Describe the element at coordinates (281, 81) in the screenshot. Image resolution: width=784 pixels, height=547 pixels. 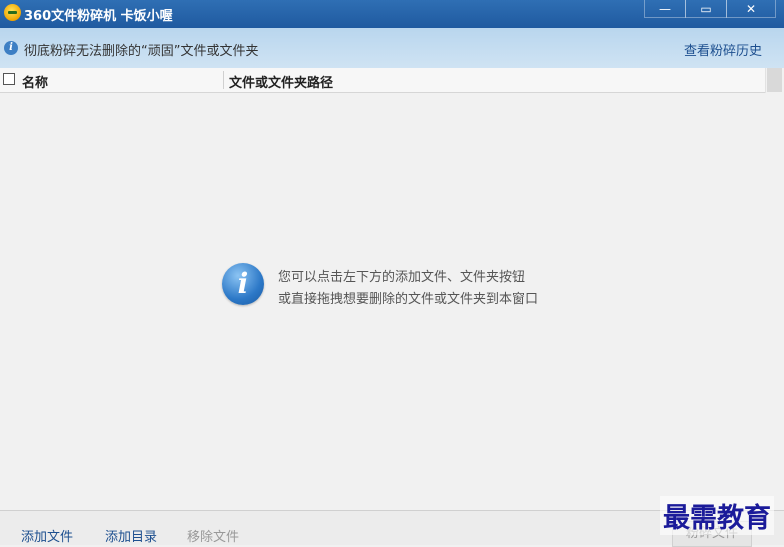
I see `column-header-path: 文件或文件夹路径` at that location.